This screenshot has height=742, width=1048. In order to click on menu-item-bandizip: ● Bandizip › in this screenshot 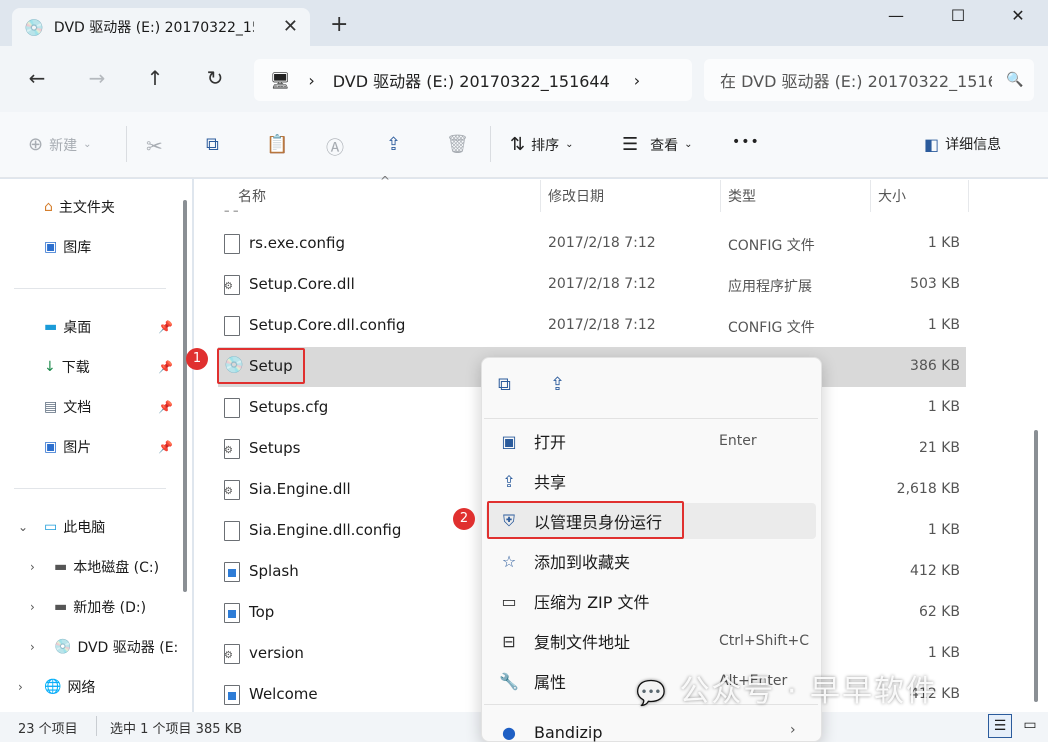, I will do `click(651, 728)`.